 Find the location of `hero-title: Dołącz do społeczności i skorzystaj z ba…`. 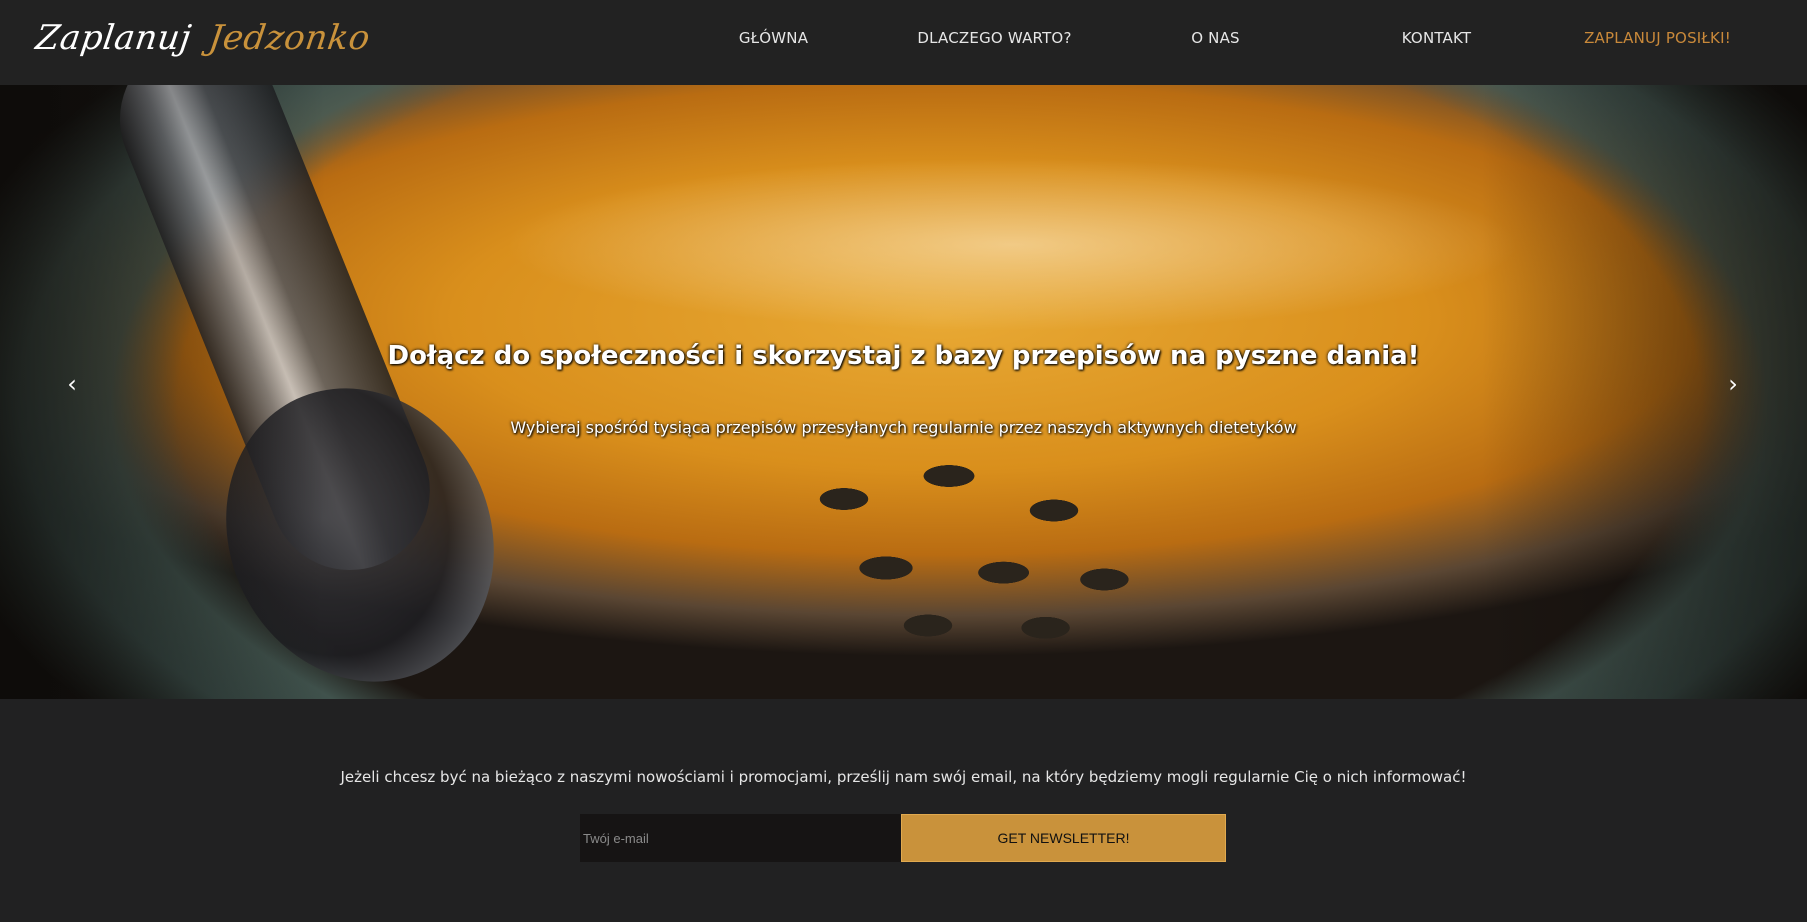

hero-title: Dołącz do społeczności i skorzystaj z ba… is located at coordinates (903, 356).